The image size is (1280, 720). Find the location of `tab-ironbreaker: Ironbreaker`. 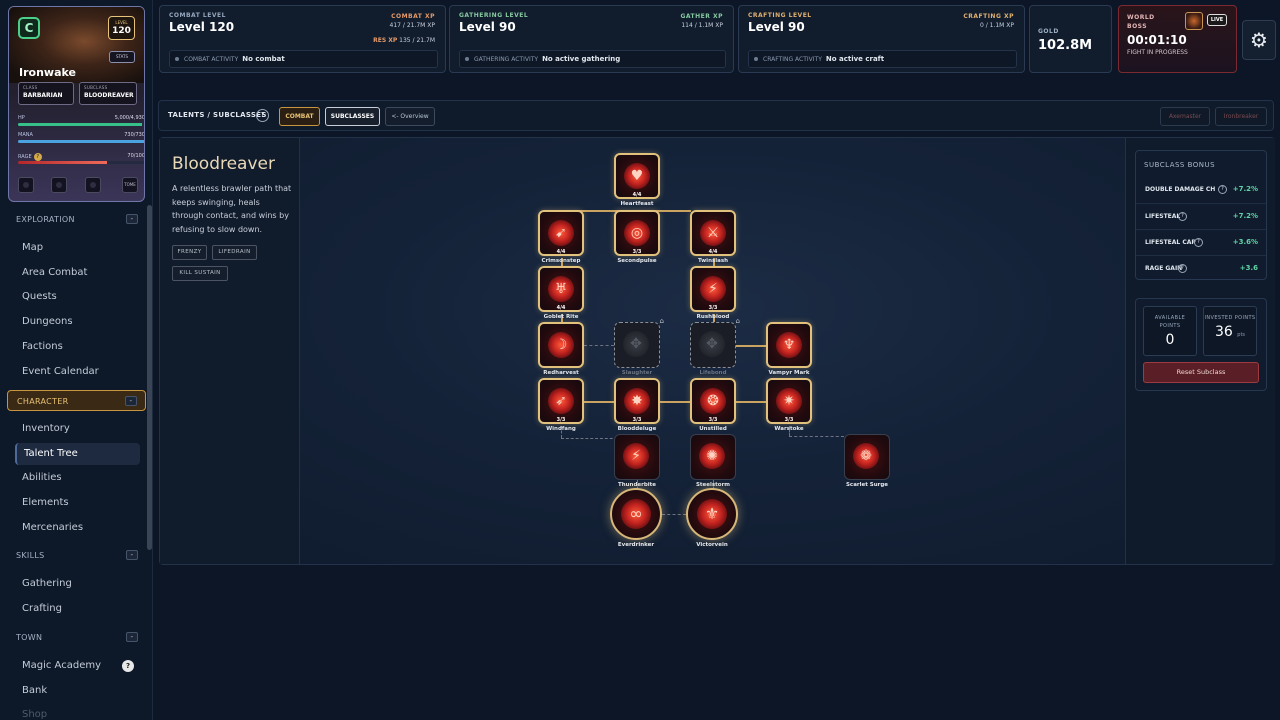

tab-ironbreaker: Ironbreaker is located at coordinates (1241, 116).